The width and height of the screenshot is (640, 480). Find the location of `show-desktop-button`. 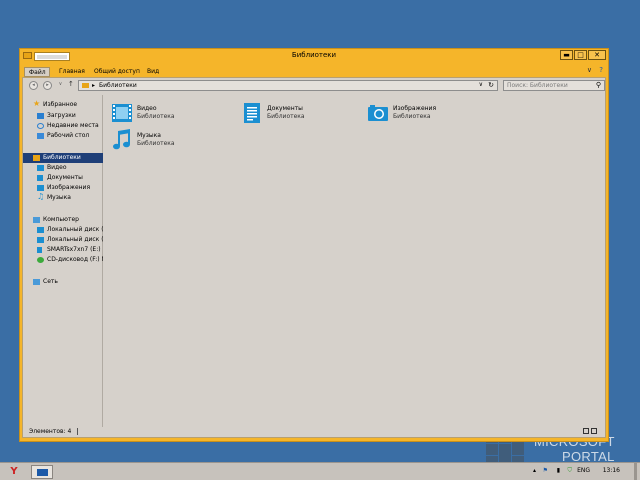

show-desktop-button is located at coordinates (635, 471).